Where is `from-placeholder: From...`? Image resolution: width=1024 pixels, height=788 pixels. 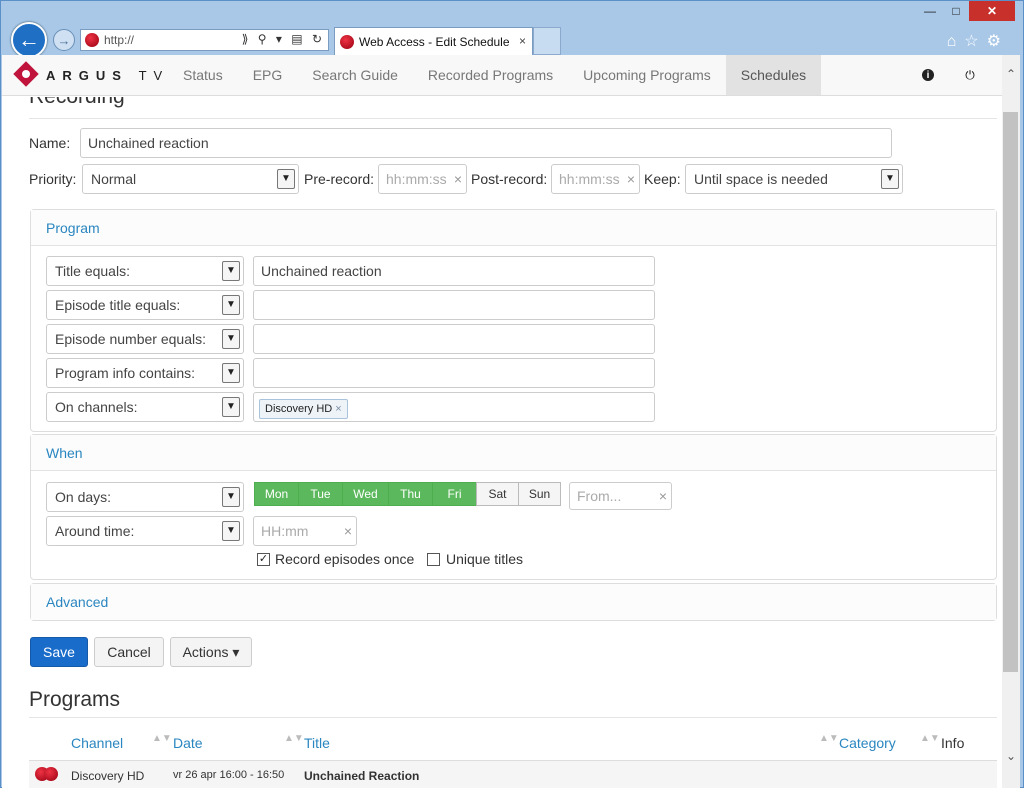
from-placeholder: From... is located at coordinates (599, 496).